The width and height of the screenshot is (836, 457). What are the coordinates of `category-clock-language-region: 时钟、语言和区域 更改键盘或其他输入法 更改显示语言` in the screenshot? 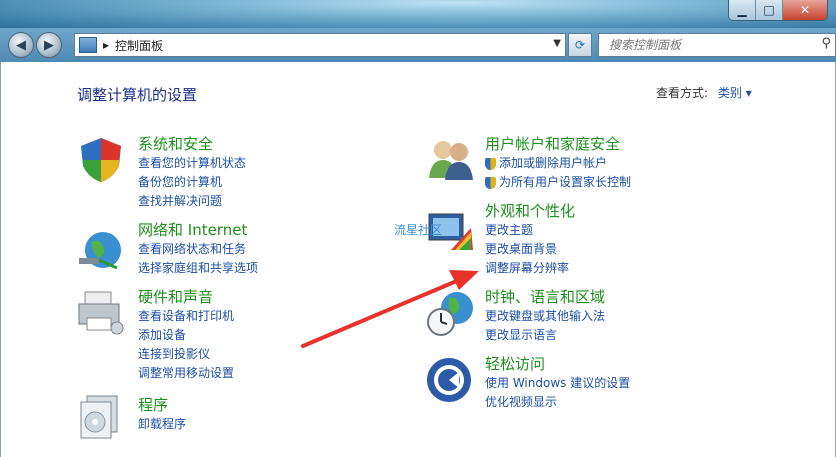 It's located at (545, 316).